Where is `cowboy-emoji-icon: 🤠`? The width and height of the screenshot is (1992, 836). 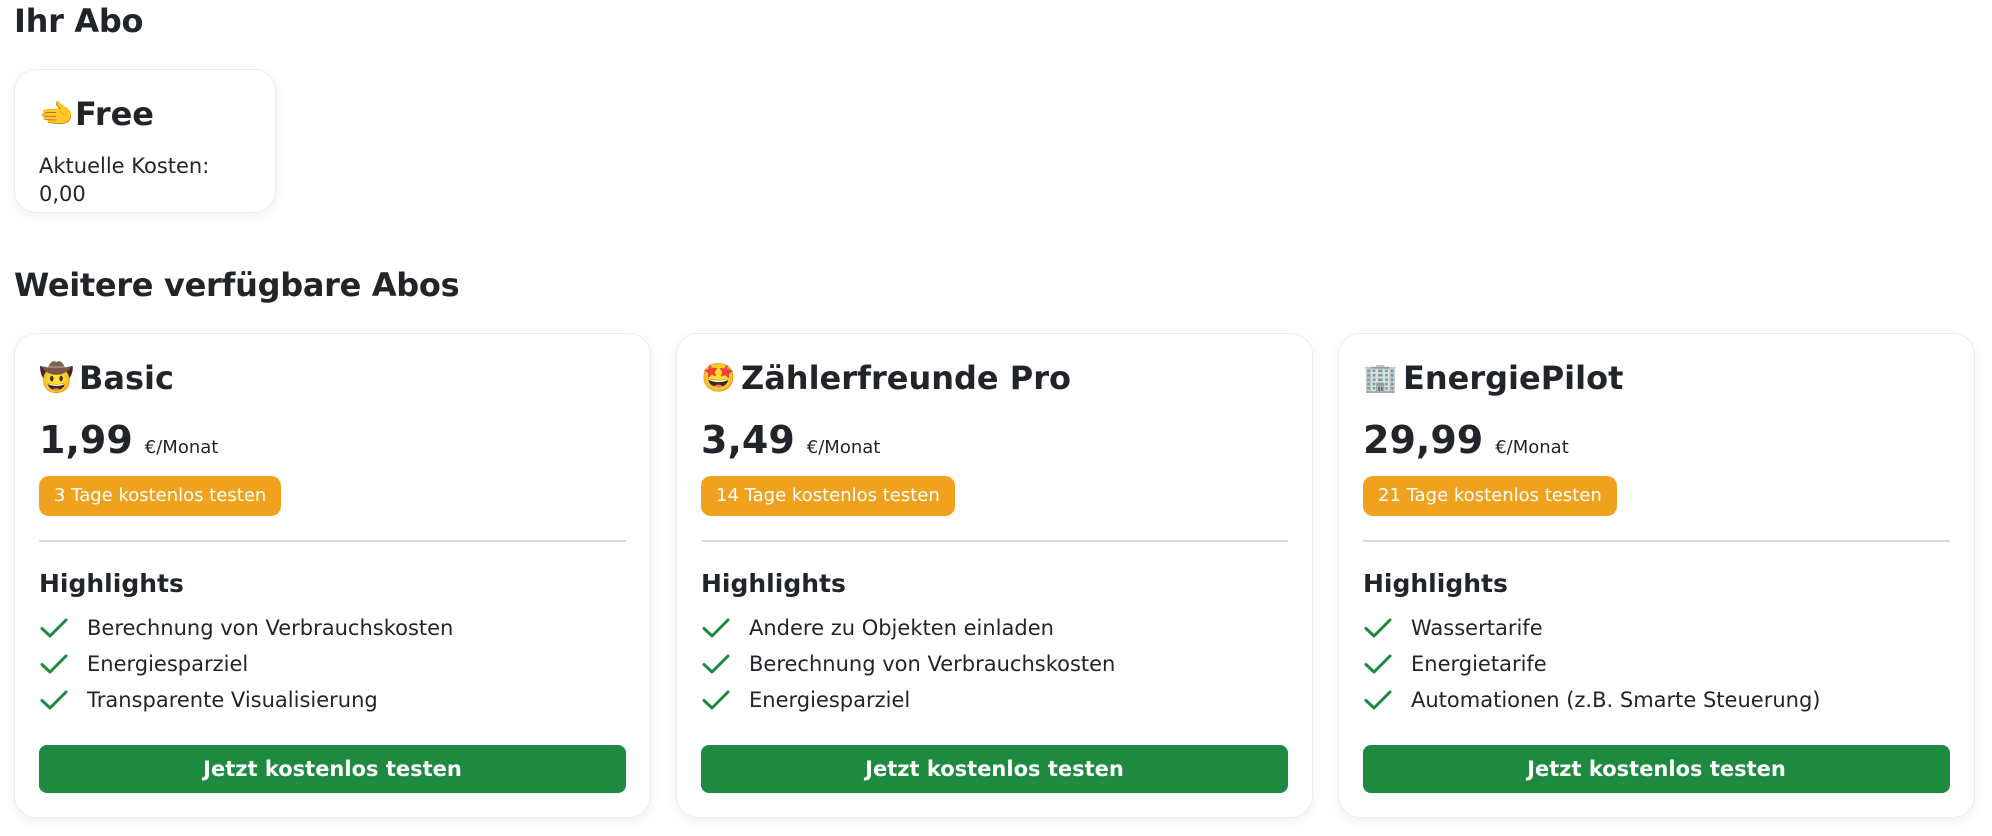 cowboy-emoji-icon: 🤠 is located at coordinates (56, 377).